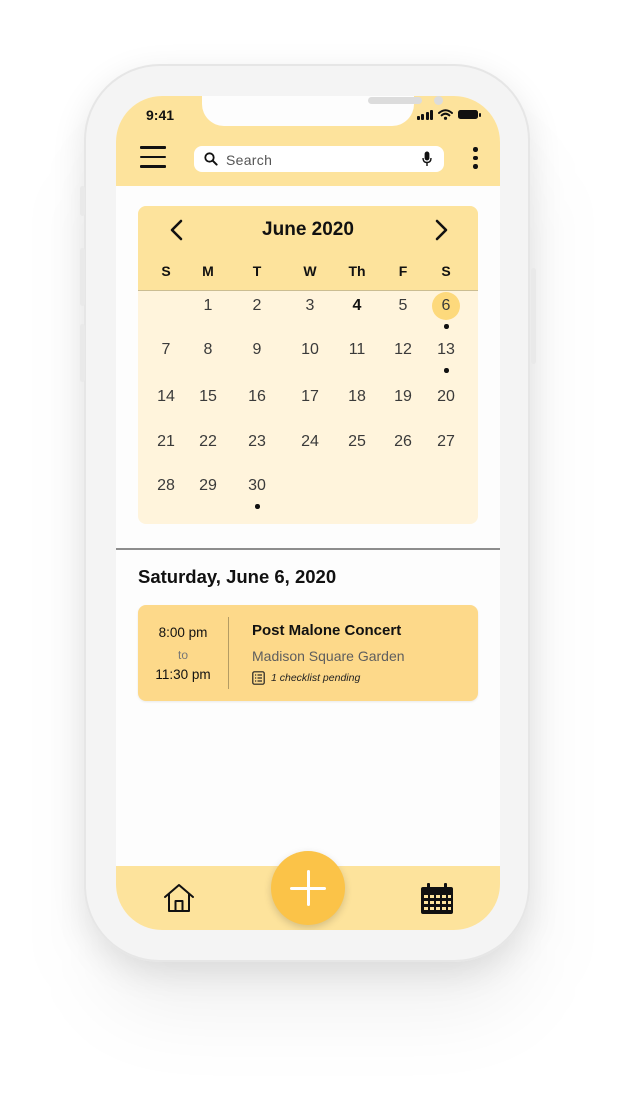 This screenshot has height=1104, width=617. I want to click on calendar-day: 14, so click(166, 397).